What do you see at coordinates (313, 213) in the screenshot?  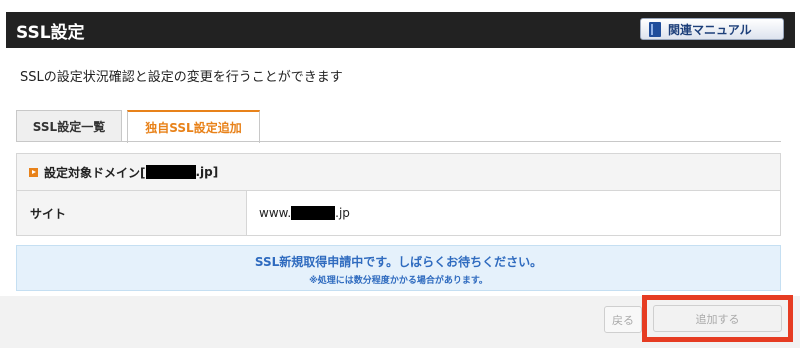 I see `redacted-site-domain` at bounding box center [313, 213].